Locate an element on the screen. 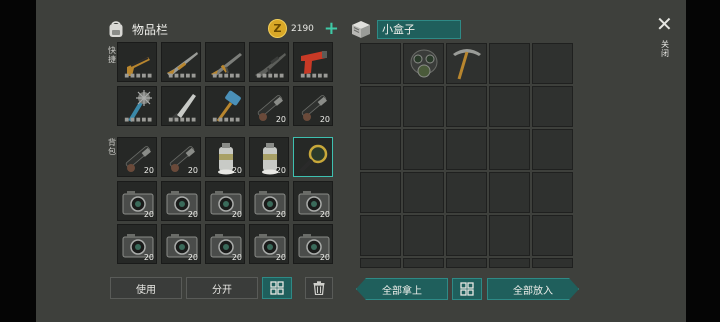  pickaxe-icon is located at coordinates (467, 64).